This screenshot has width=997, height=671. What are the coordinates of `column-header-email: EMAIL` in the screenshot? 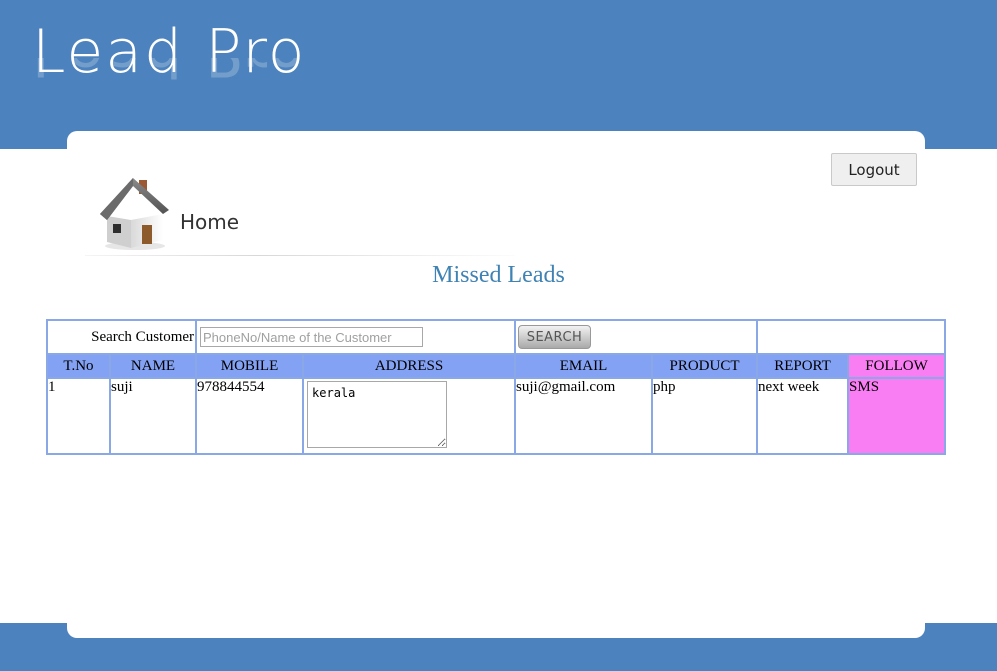 It's located at (584, 366).